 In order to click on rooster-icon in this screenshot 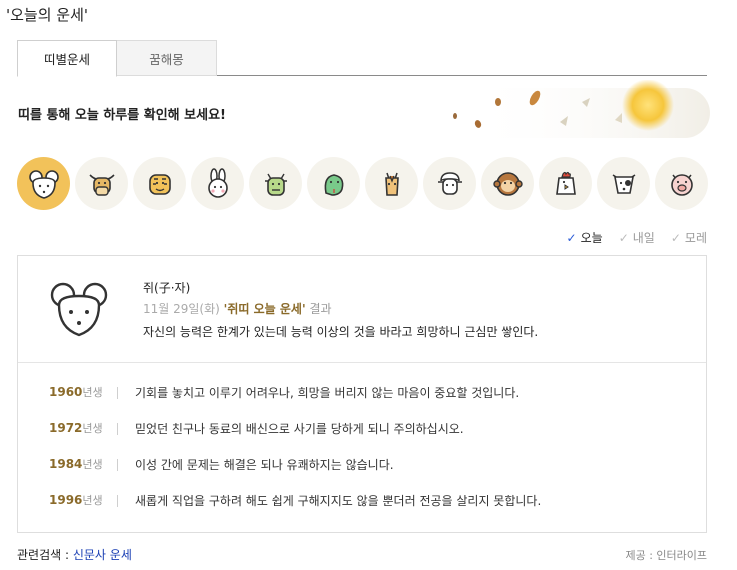, I will do `click(565, 183)`.